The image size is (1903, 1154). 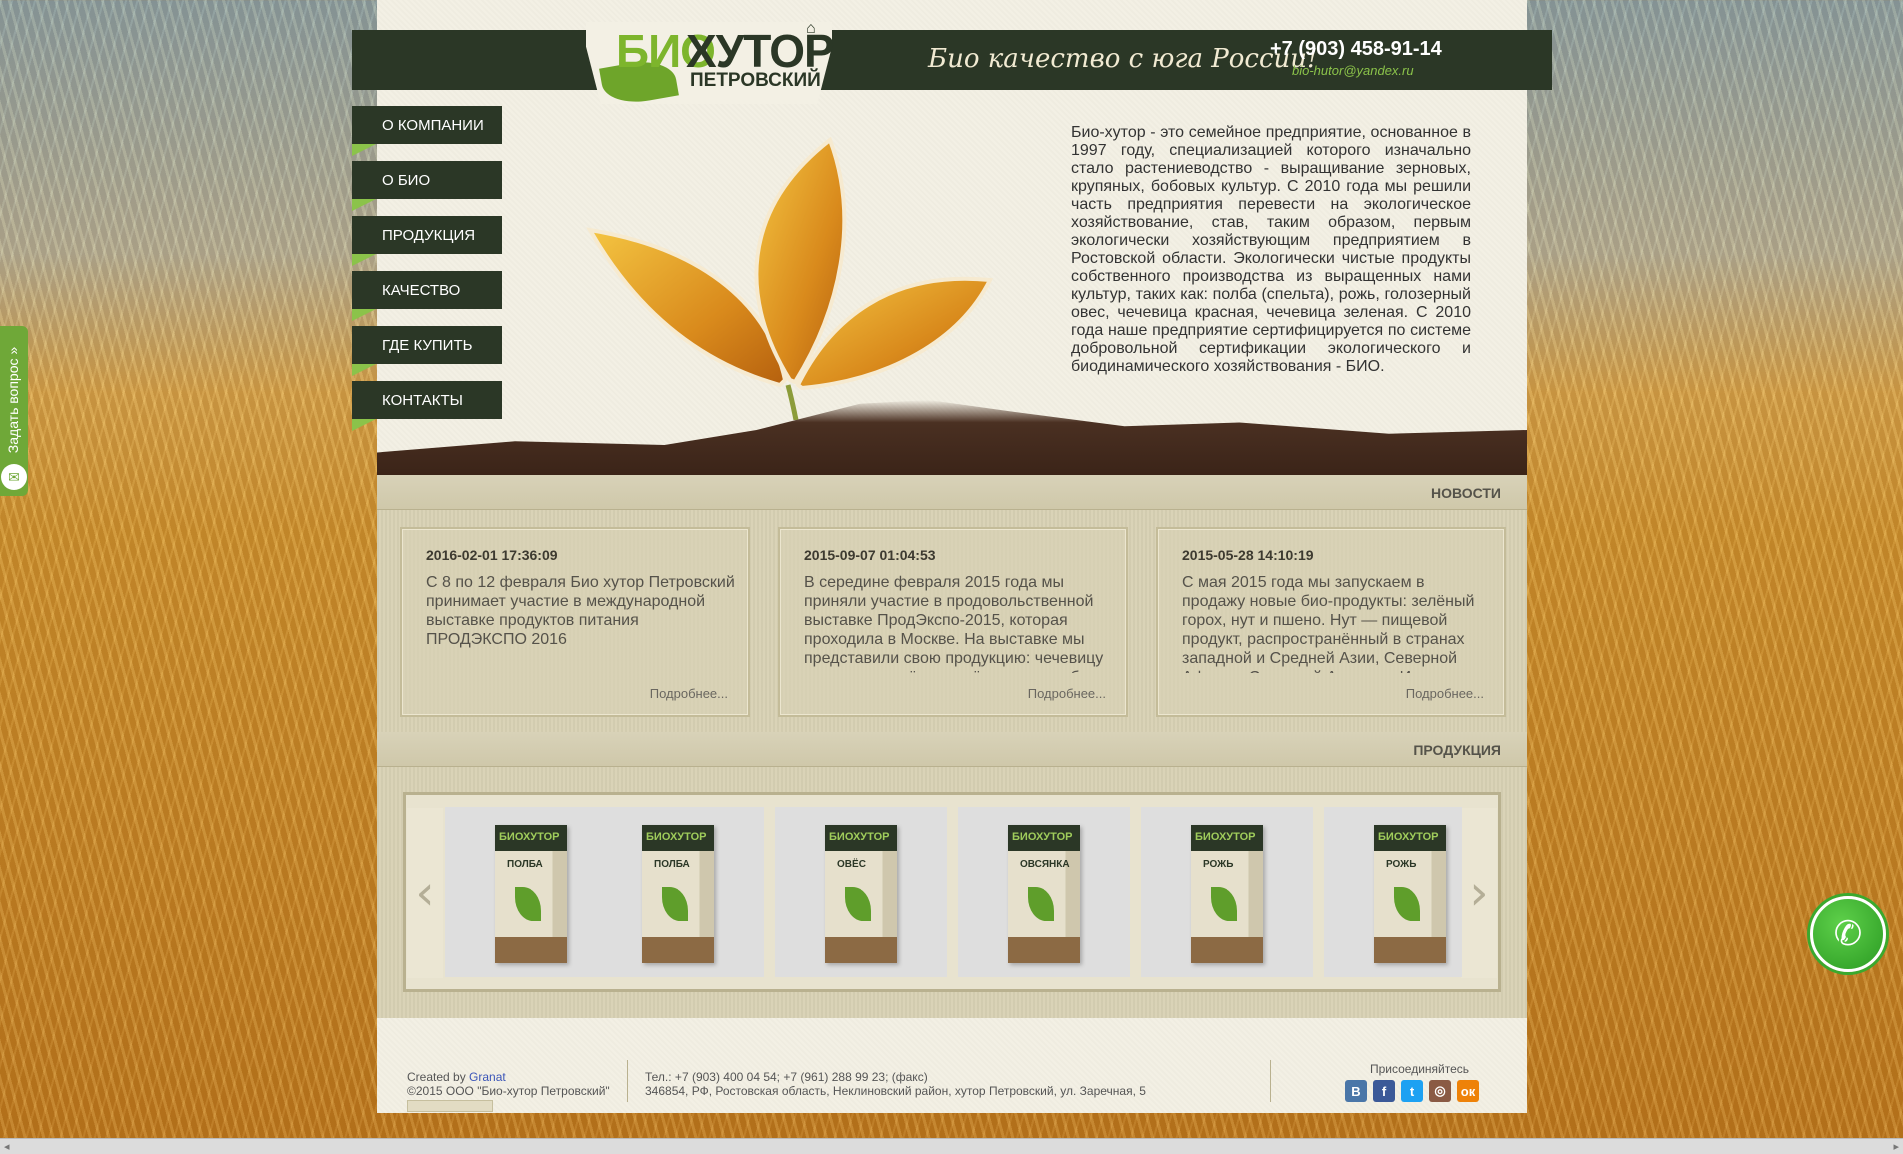 I want to click on nav-item-label: ГДЕ КУПИТЬ, so click(x=427, y=345).